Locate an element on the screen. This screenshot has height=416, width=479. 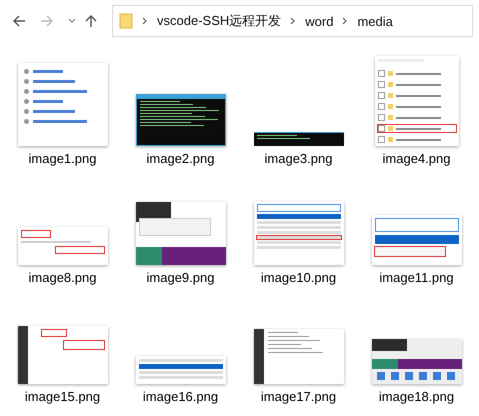
file-name: image18.png is located at coordinates (416, 396).